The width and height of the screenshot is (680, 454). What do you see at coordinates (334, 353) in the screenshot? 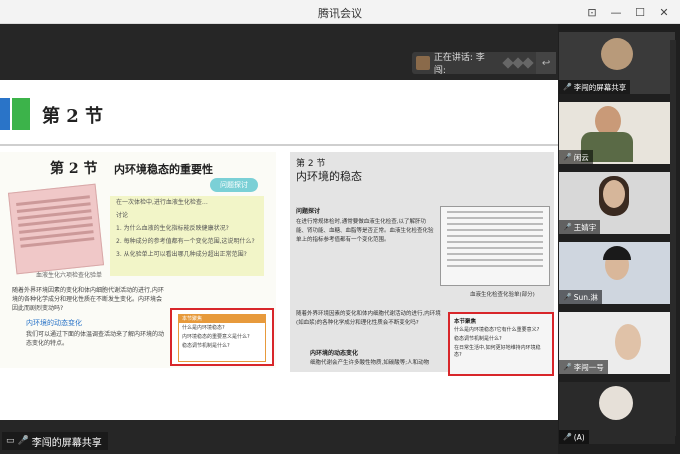
I see `right-page-subheading: 内环境的动态变化` at bounding box center [334, 353].